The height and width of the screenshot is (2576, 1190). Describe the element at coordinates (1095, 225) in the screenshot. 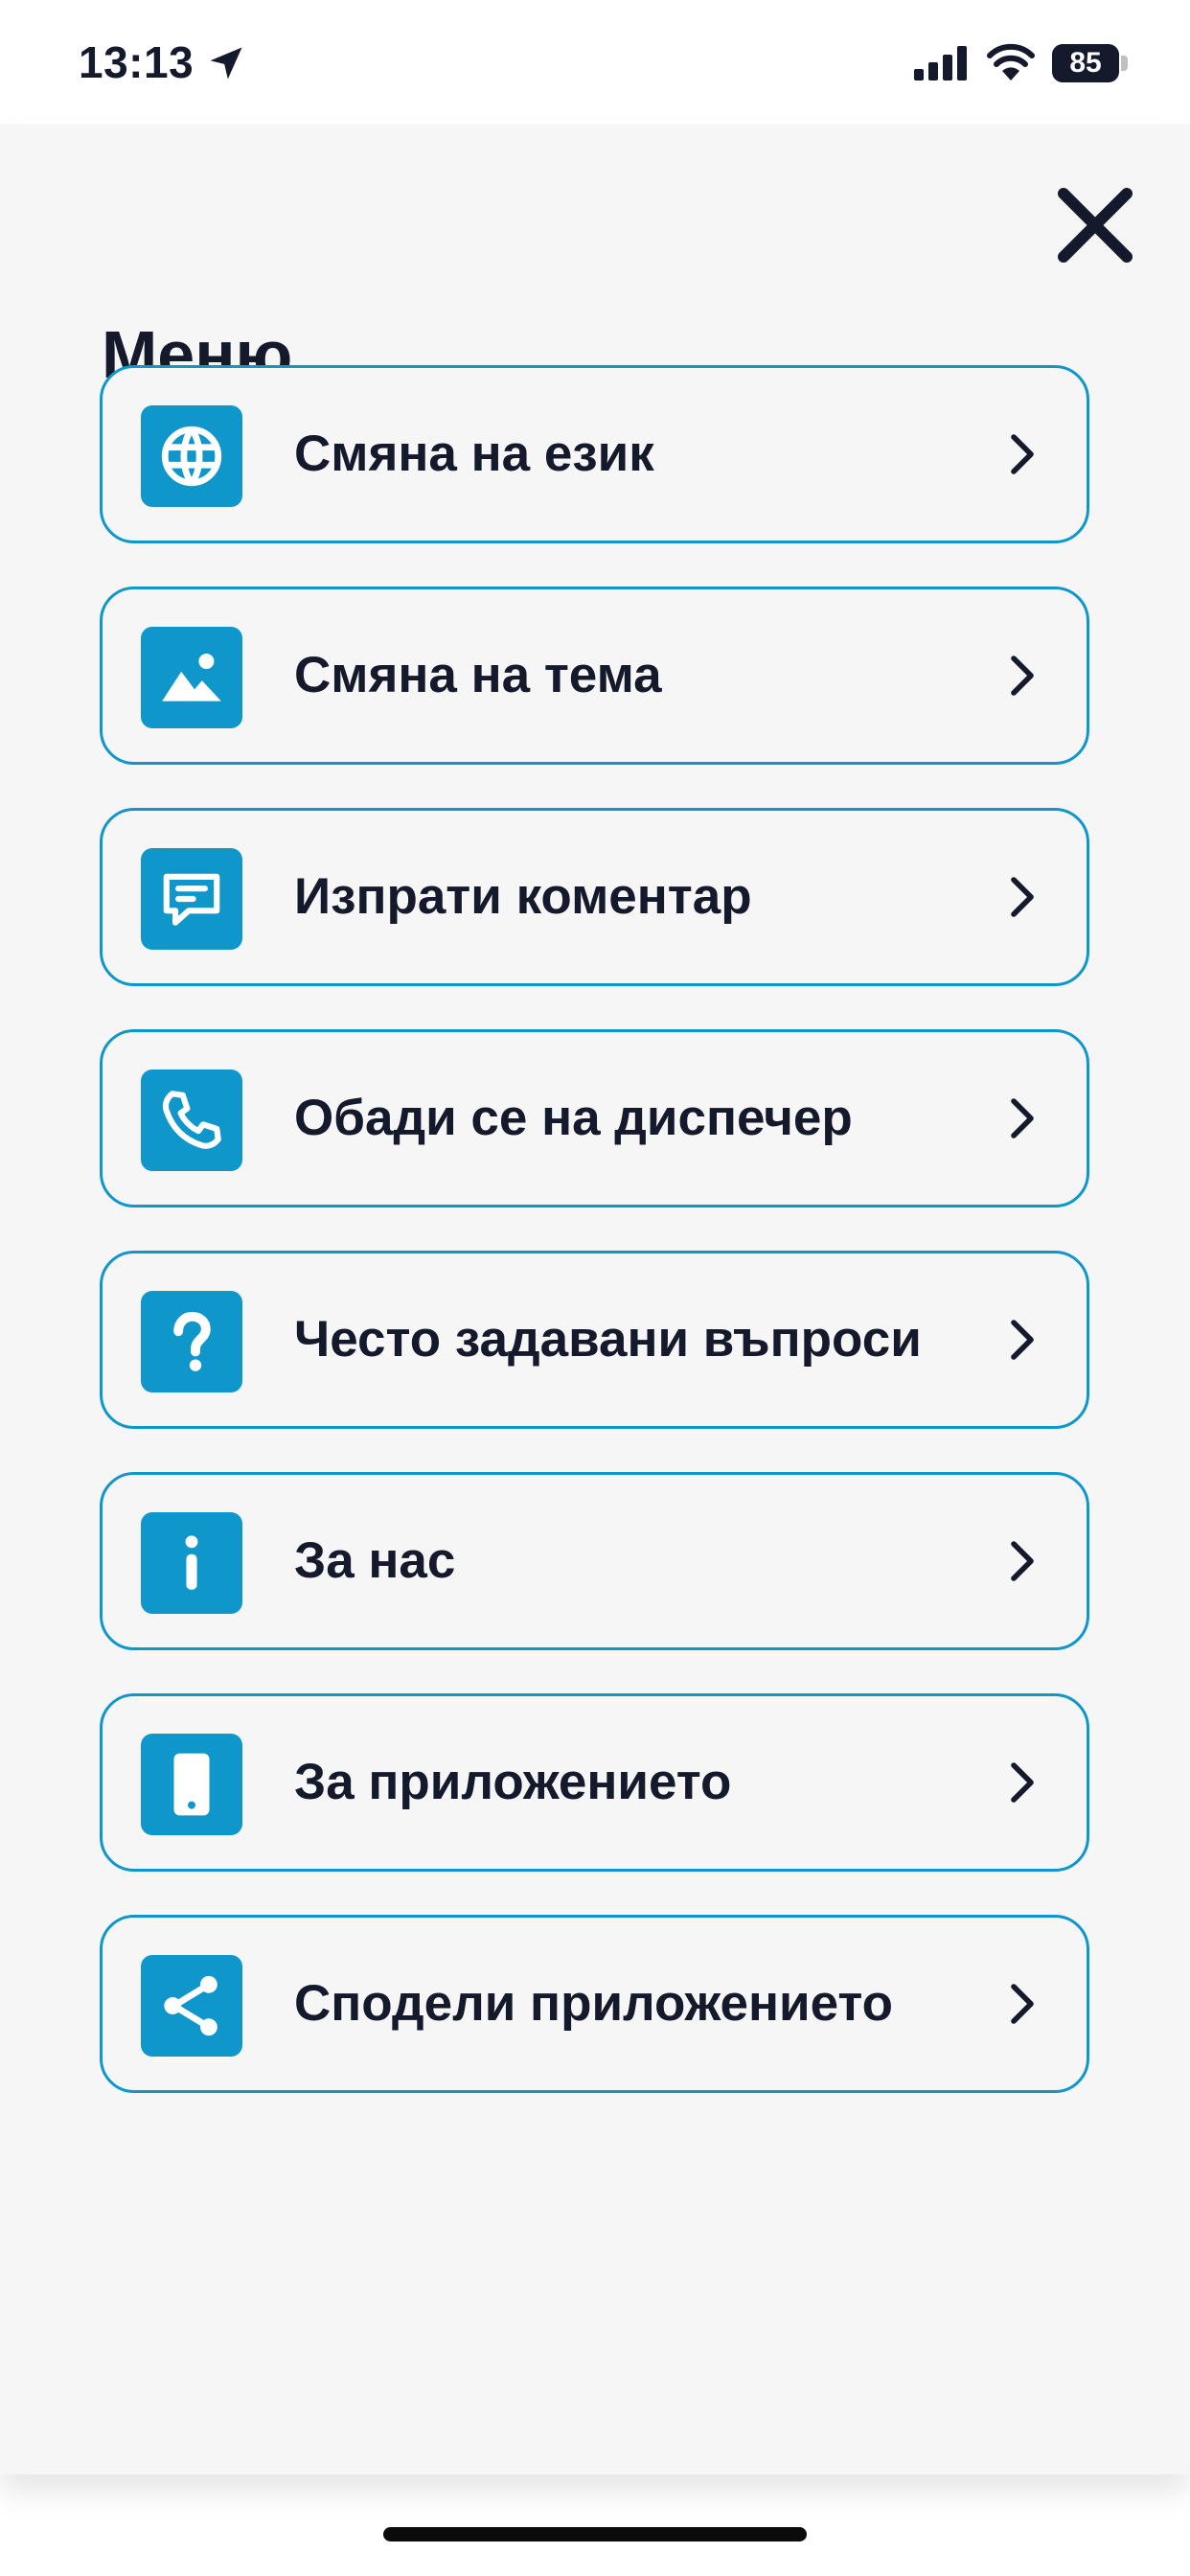

I see `close-icon` at that location.